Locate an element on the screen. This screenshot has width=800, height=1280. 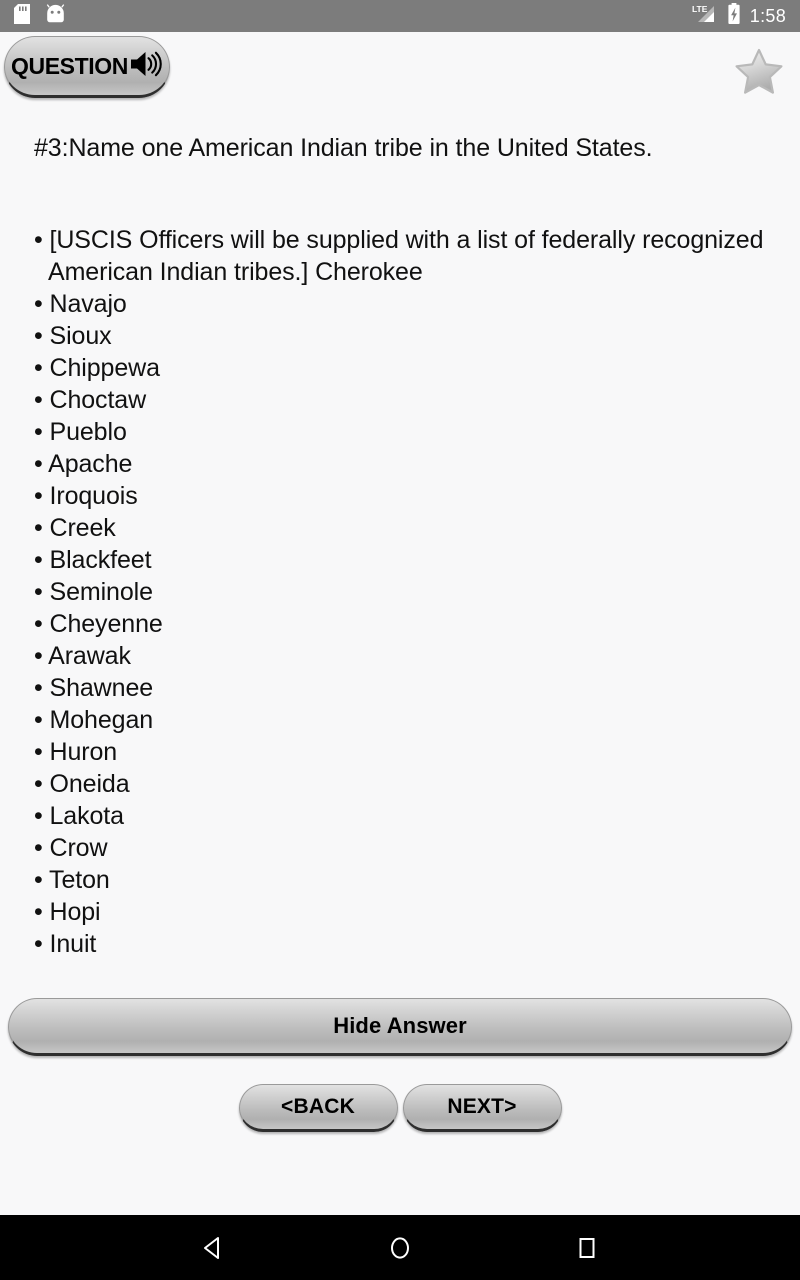
lte-signal-icon: LTE is located at coordinates (705, 16).